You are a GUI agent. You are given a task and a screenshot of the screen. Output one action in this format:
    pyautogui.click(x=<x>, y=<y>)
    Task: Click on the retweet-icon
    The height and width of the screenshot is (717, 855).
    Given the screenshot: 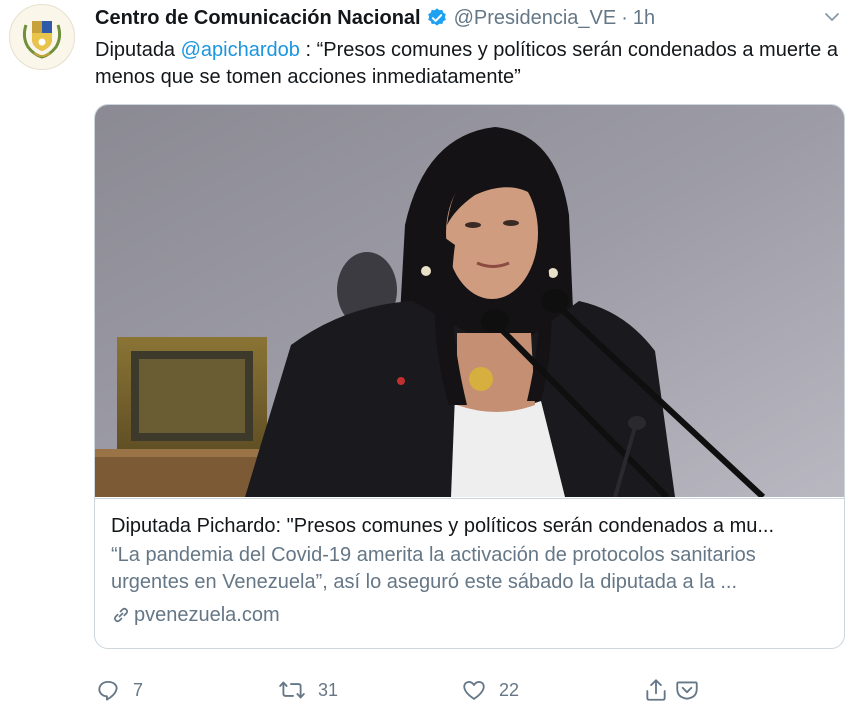 What is the action you would take?
    pyautogui.click(x=292, y=690)
    